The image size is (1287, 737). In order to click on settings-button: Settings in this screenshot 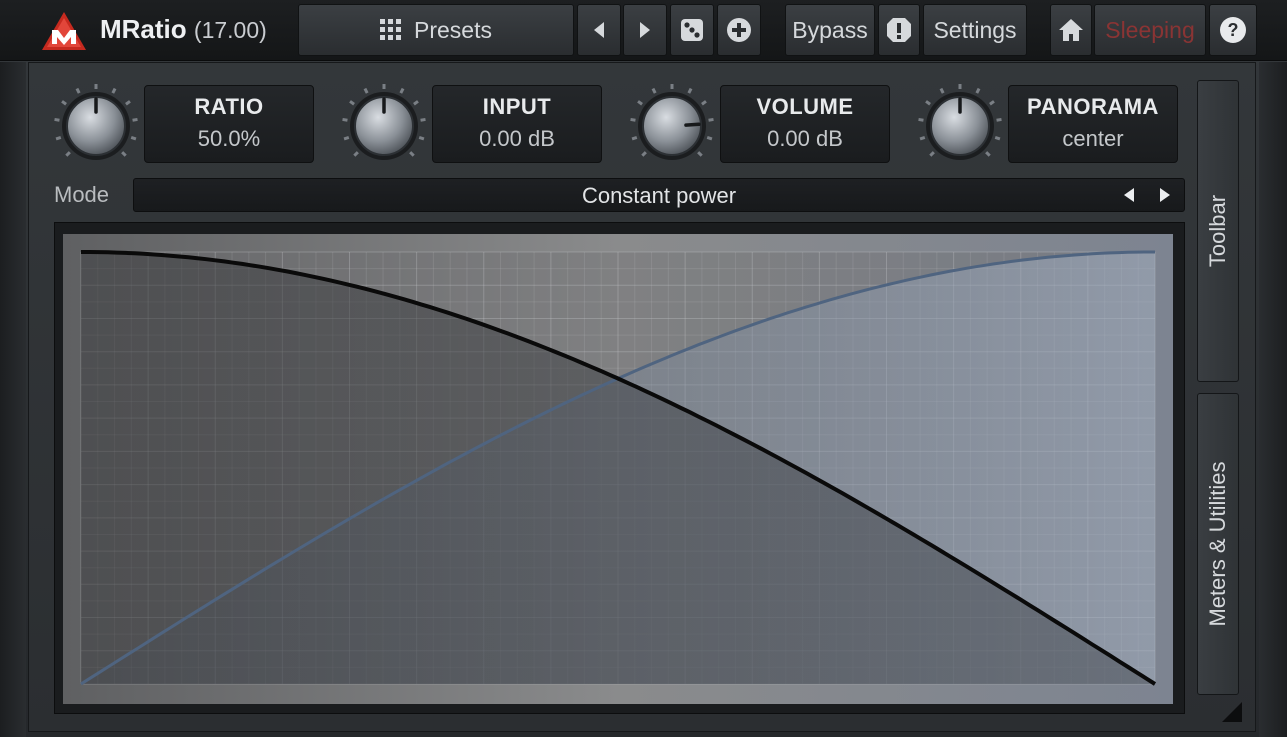, I will do `click(975, 30)`.